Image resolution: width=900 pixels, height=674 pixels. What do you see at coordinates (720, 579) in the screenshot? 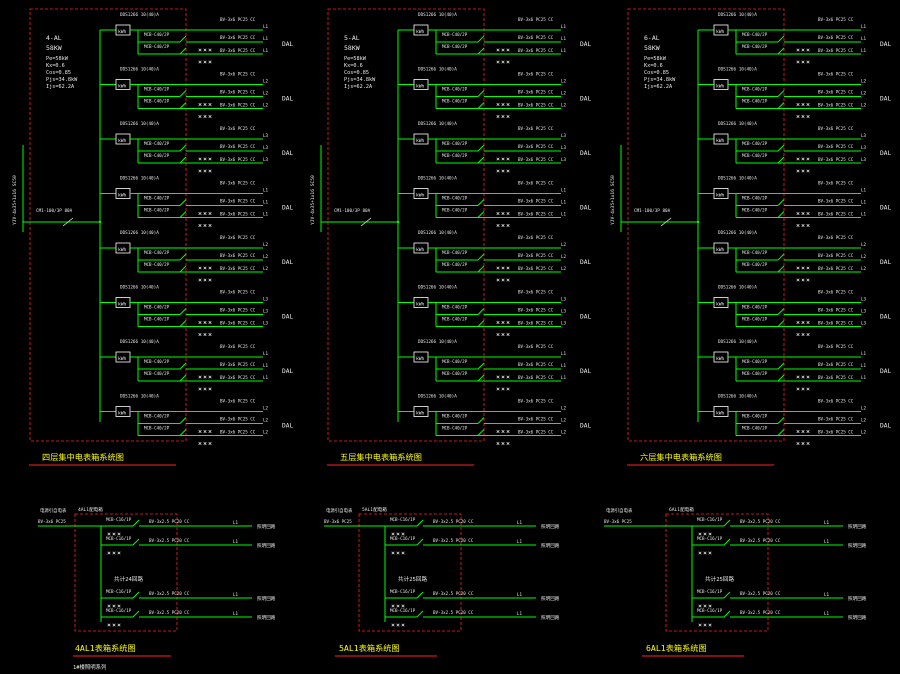
I see `box-center-label: 共计25回路` at bounding box center [720, 579].